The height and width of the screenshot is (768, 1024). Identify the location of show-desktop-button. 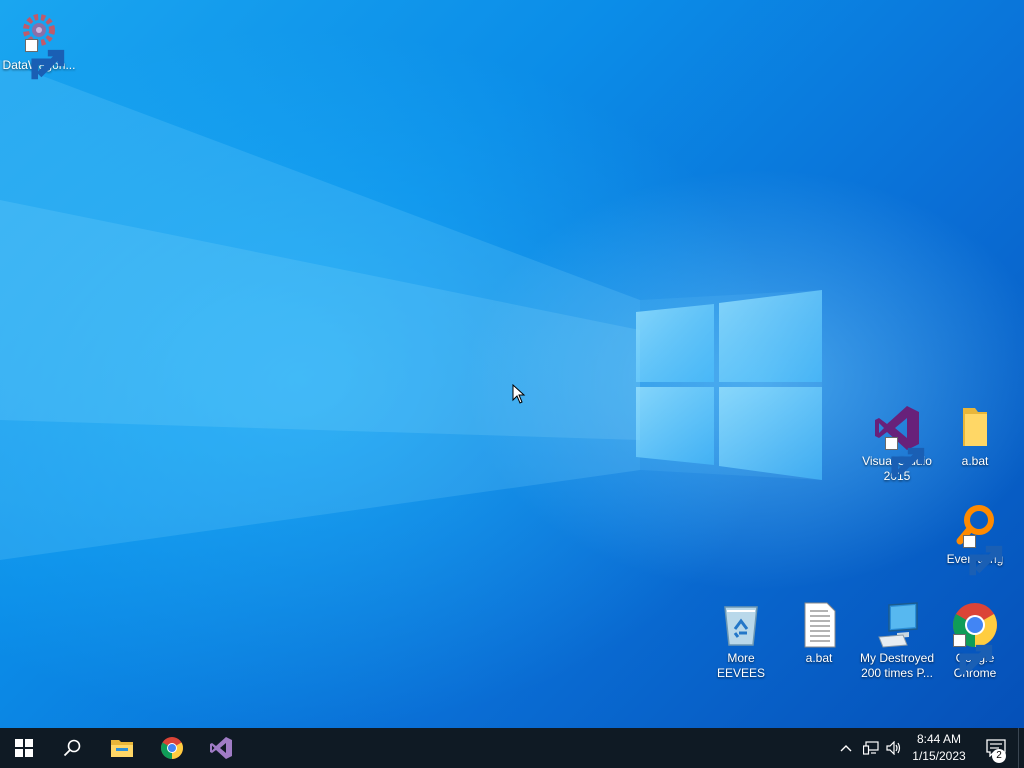
(1021, 748).